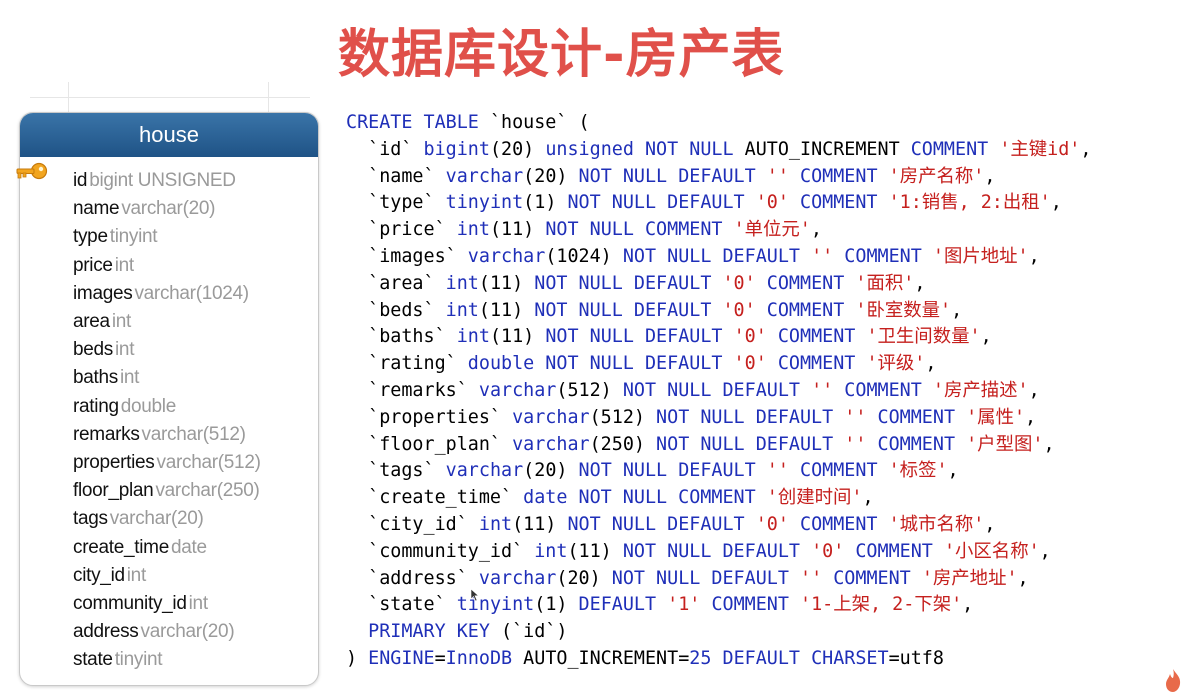  Describe the element at coordinates (700, 658) in the screenshot. I see `sql-keyword: 25` at that location.